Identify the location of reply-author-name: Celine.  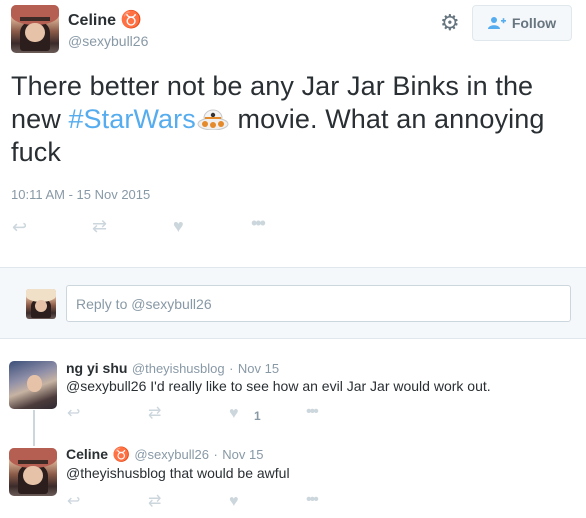
(87, 454).